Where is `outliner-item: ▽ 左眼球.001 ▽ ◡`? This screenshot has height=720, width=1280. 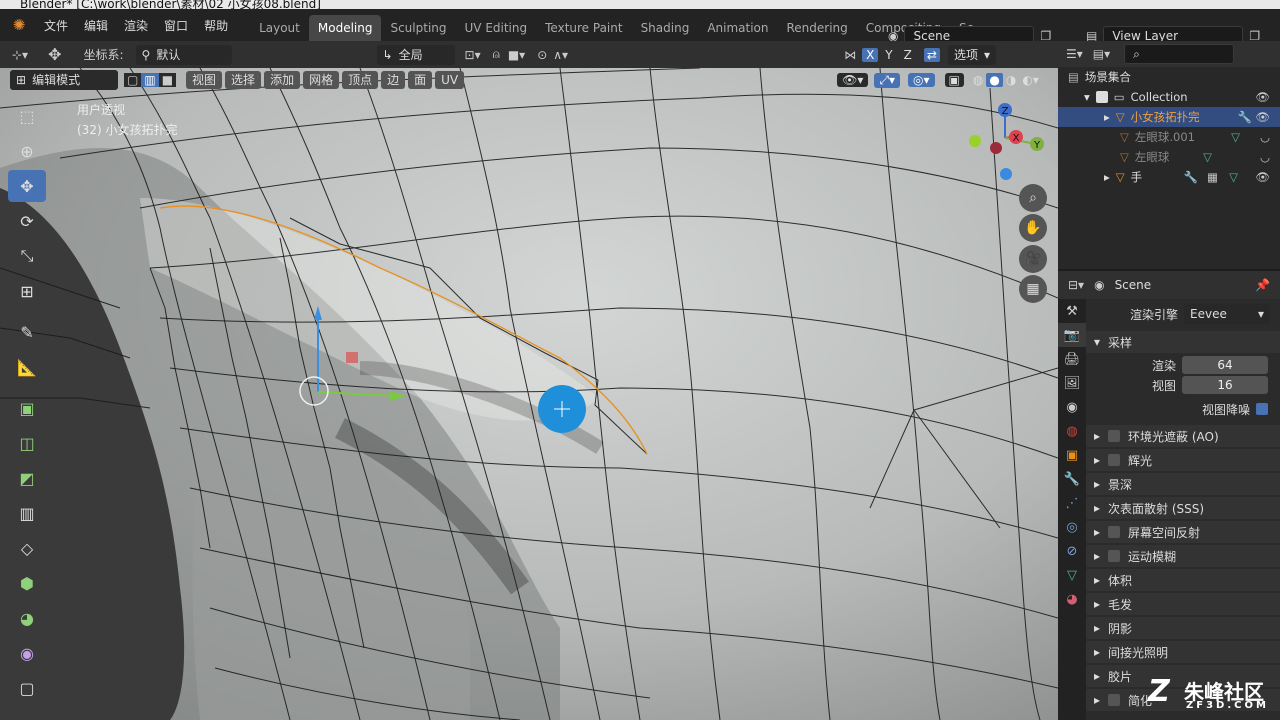
outliner-item: ▽ 左眼球.001 ▽ ◡ is located at coordinates (1169, 137).